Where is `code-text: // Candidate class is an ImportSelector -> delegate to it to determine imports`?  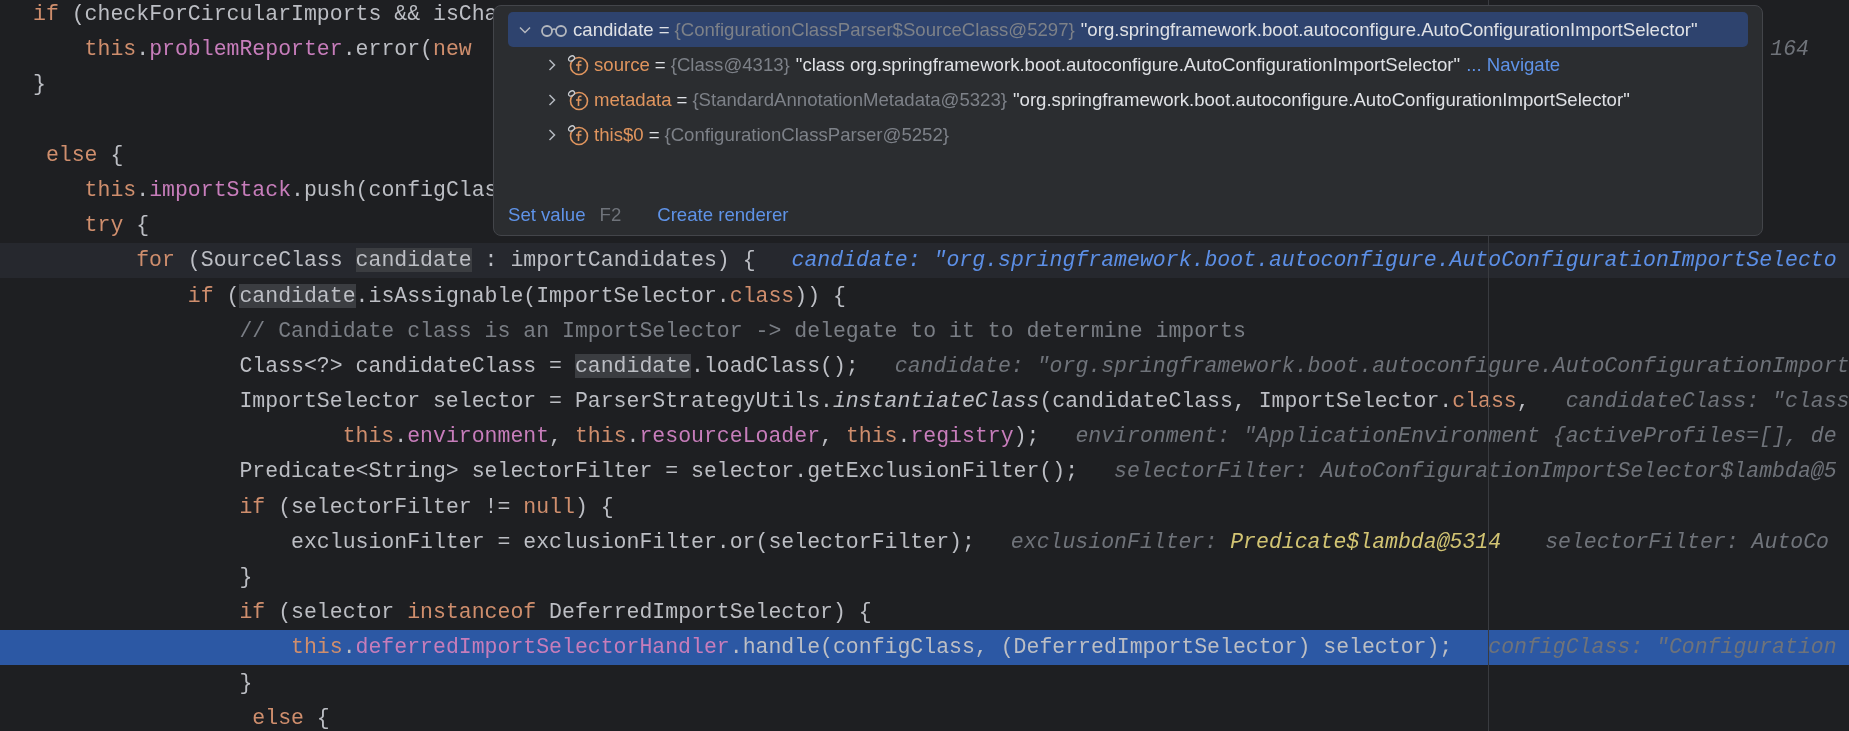
code-text: // Candidate class is an ImportSelector -> delegate to it to determine imports is located at coordinates (742, 330).